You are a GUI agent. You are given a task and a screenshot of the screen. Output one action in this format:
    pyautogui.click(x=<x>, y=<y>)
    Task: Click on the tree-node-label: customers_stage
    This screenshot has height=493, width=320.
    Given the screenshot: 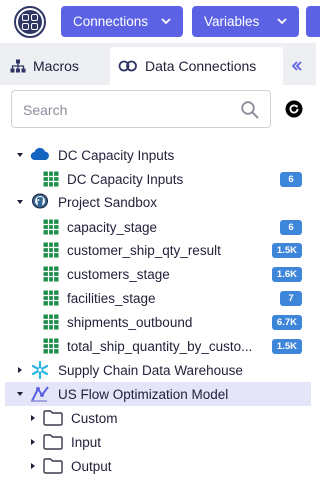 What is the action you would take?
    pyautogui.click(x=118, y=274)
    